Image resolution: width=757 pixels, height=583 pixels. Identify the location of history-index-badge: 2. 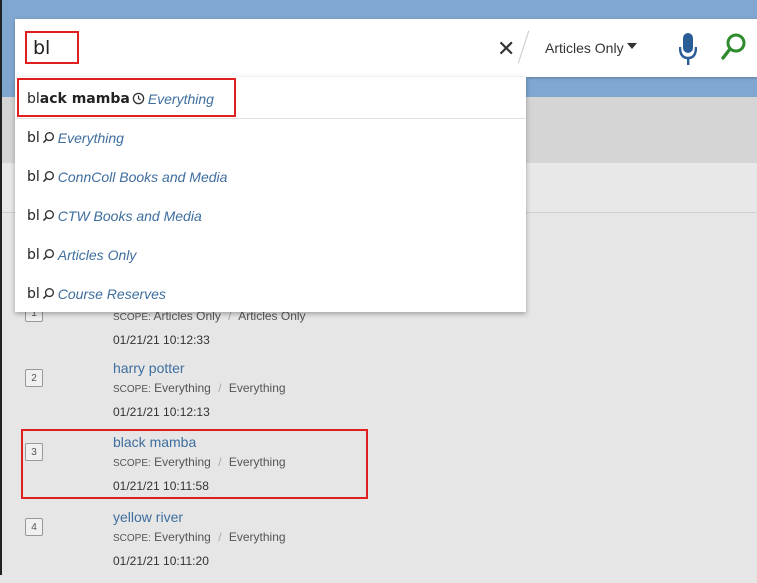
(34, 378).